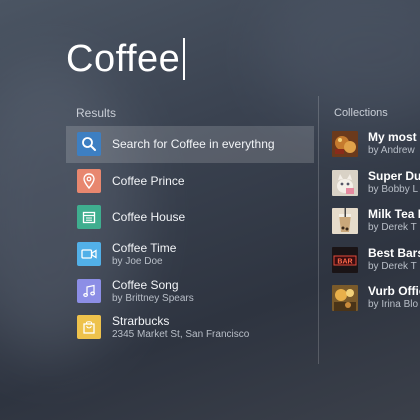 This screenshot has width=420, height=420. What do you see at coordinates (89, 144) in the screenshot?
I see `search-icon` at bounding box center [89, 144].